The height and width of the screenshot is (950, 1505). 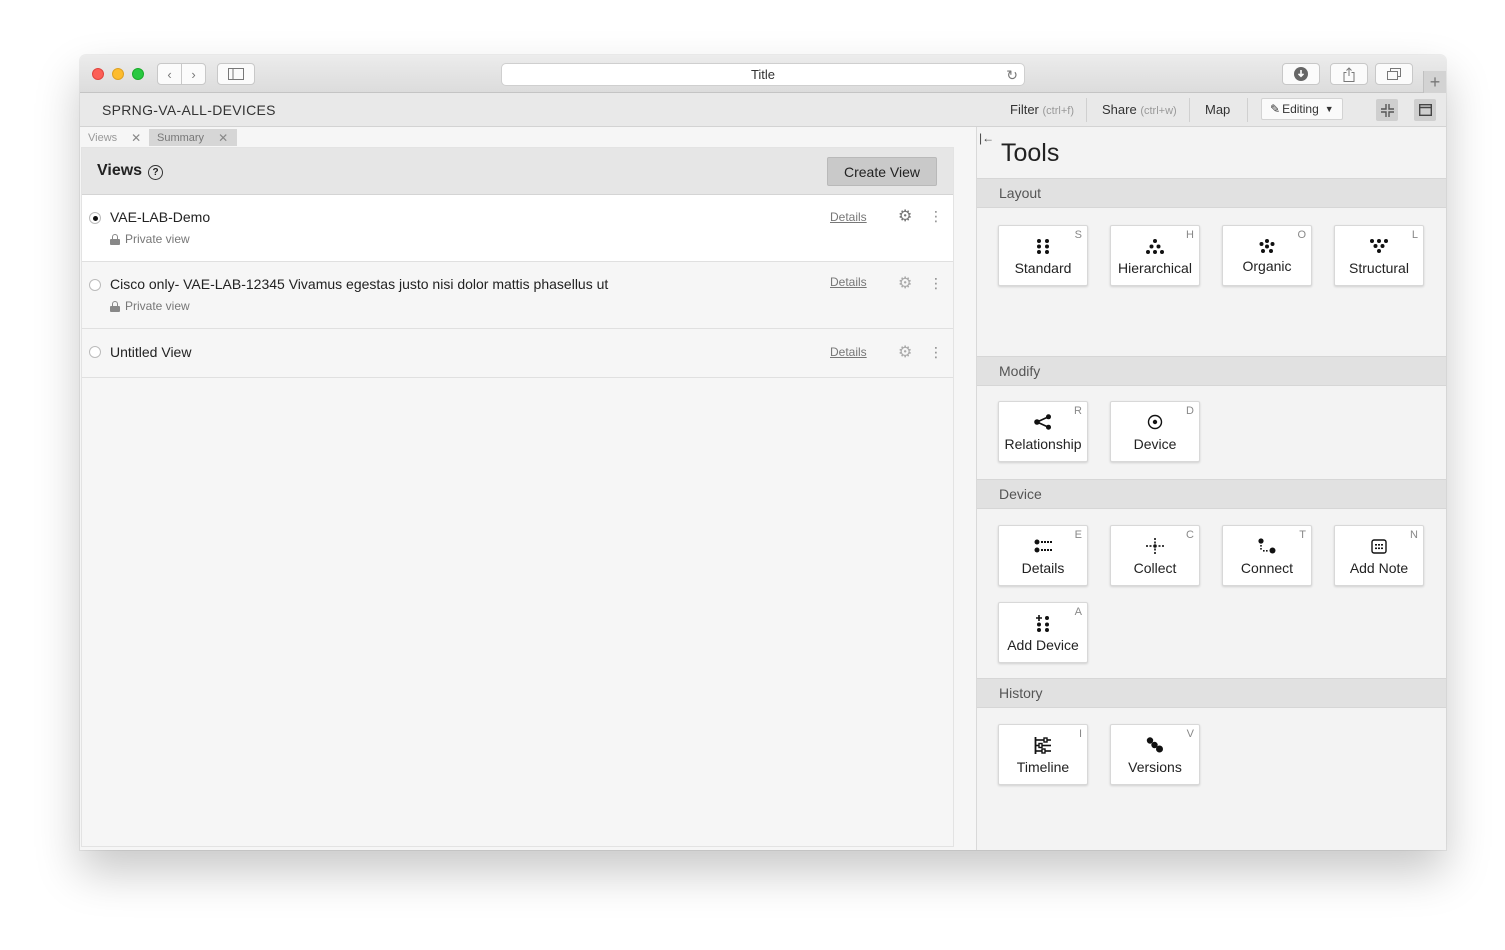 What do you see at coordinates (193, 137) in the screenshot?
I see `tab-summary: Summary ✕` at bounding box center [193, 137].